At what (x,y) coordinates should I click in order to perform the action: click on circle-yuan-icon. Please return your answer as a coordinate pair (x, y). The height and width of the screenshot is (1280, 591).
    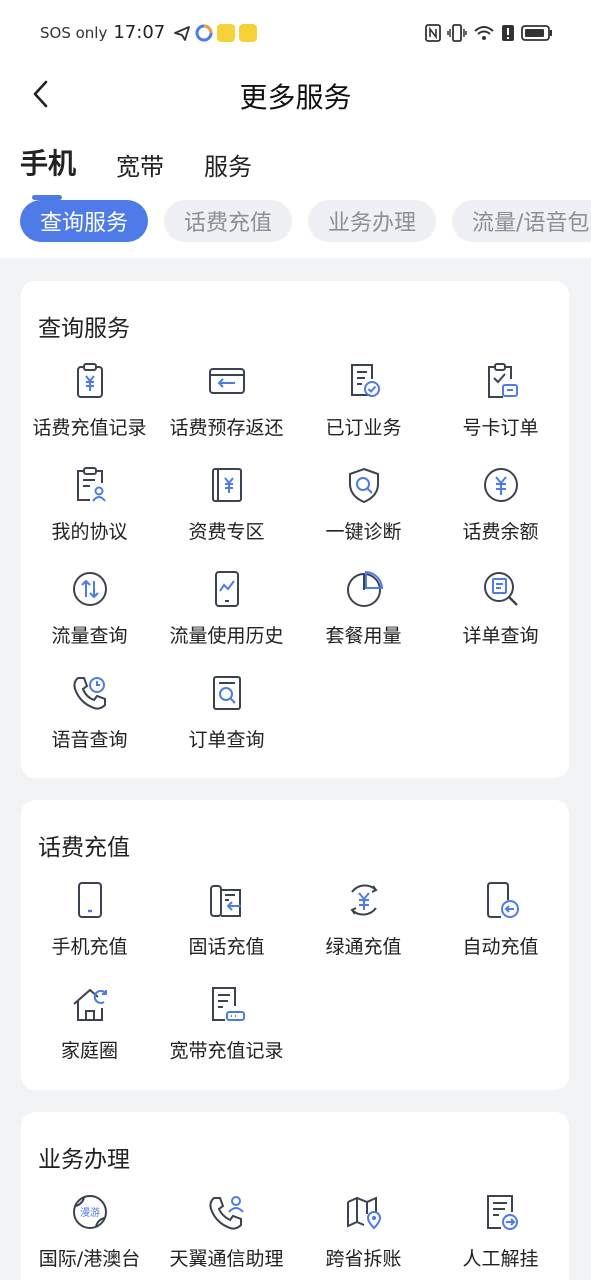
    Looking at the image, I should click on (500, 485).